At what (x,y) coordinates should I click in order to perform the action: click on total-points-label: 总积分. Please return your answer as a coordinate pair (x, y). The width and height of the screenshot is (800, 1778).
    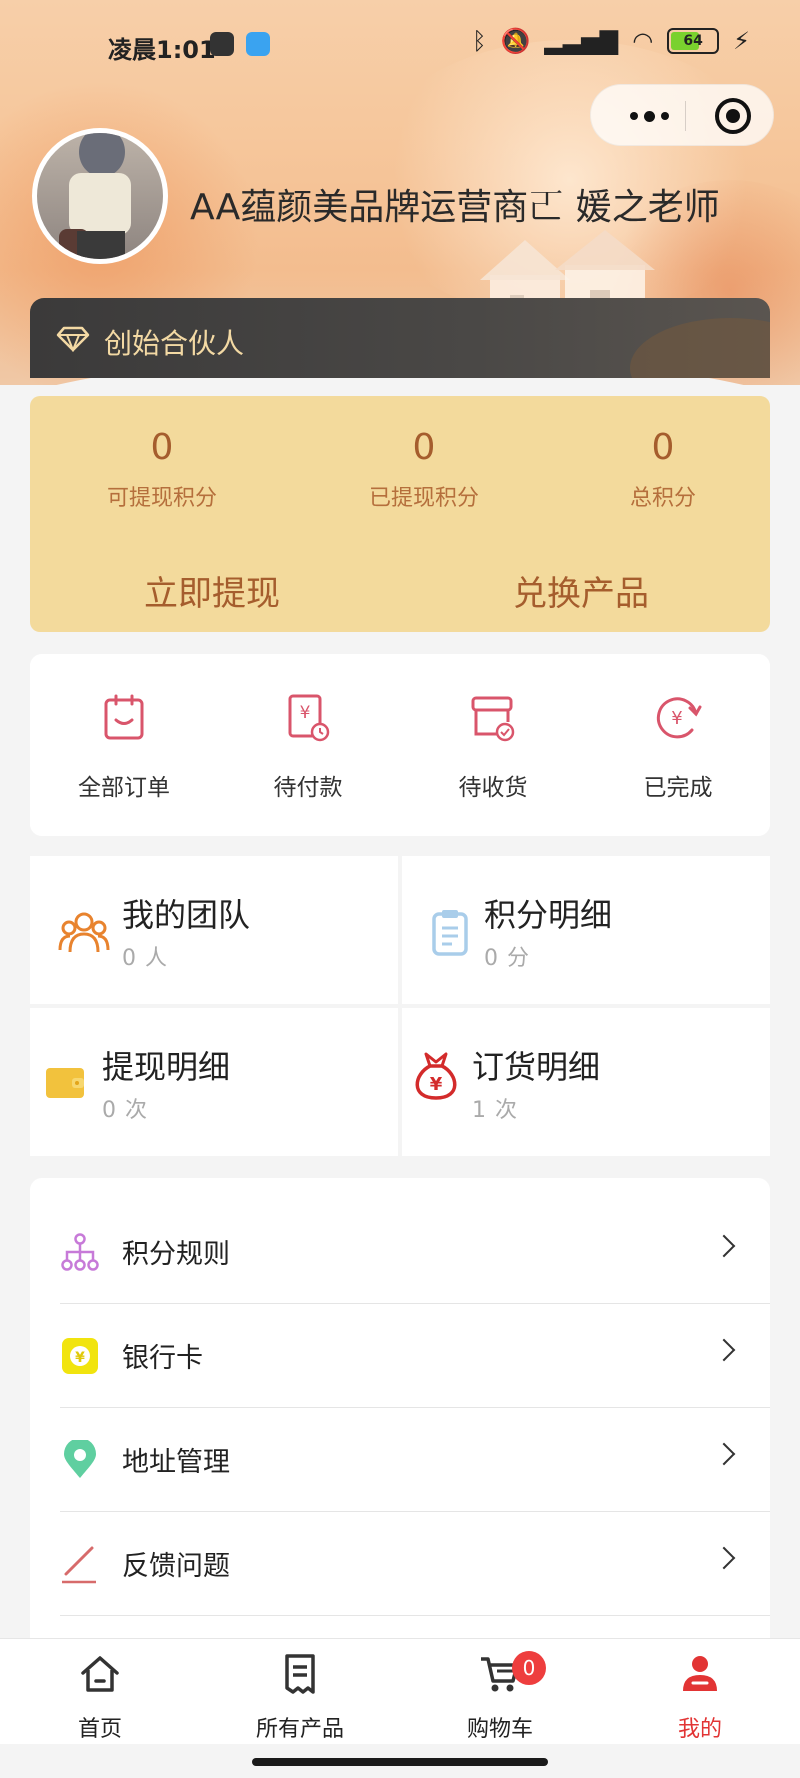
    Looking at the image, I should click on (662, 498).